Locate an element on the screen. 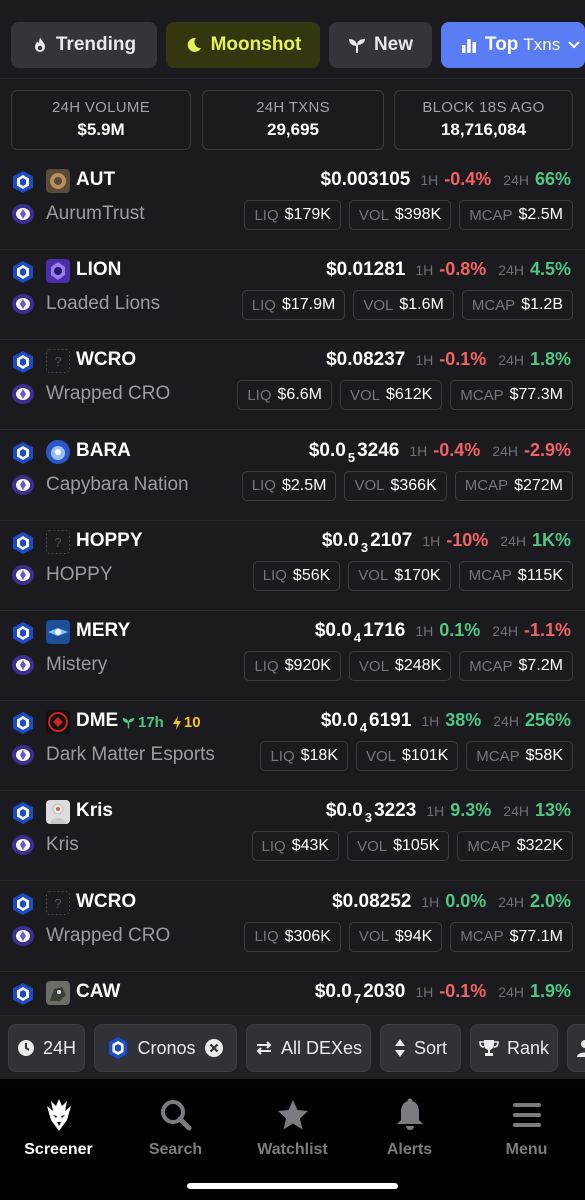  nav-alerts: Alerts is located at coordinates (409, 1127).